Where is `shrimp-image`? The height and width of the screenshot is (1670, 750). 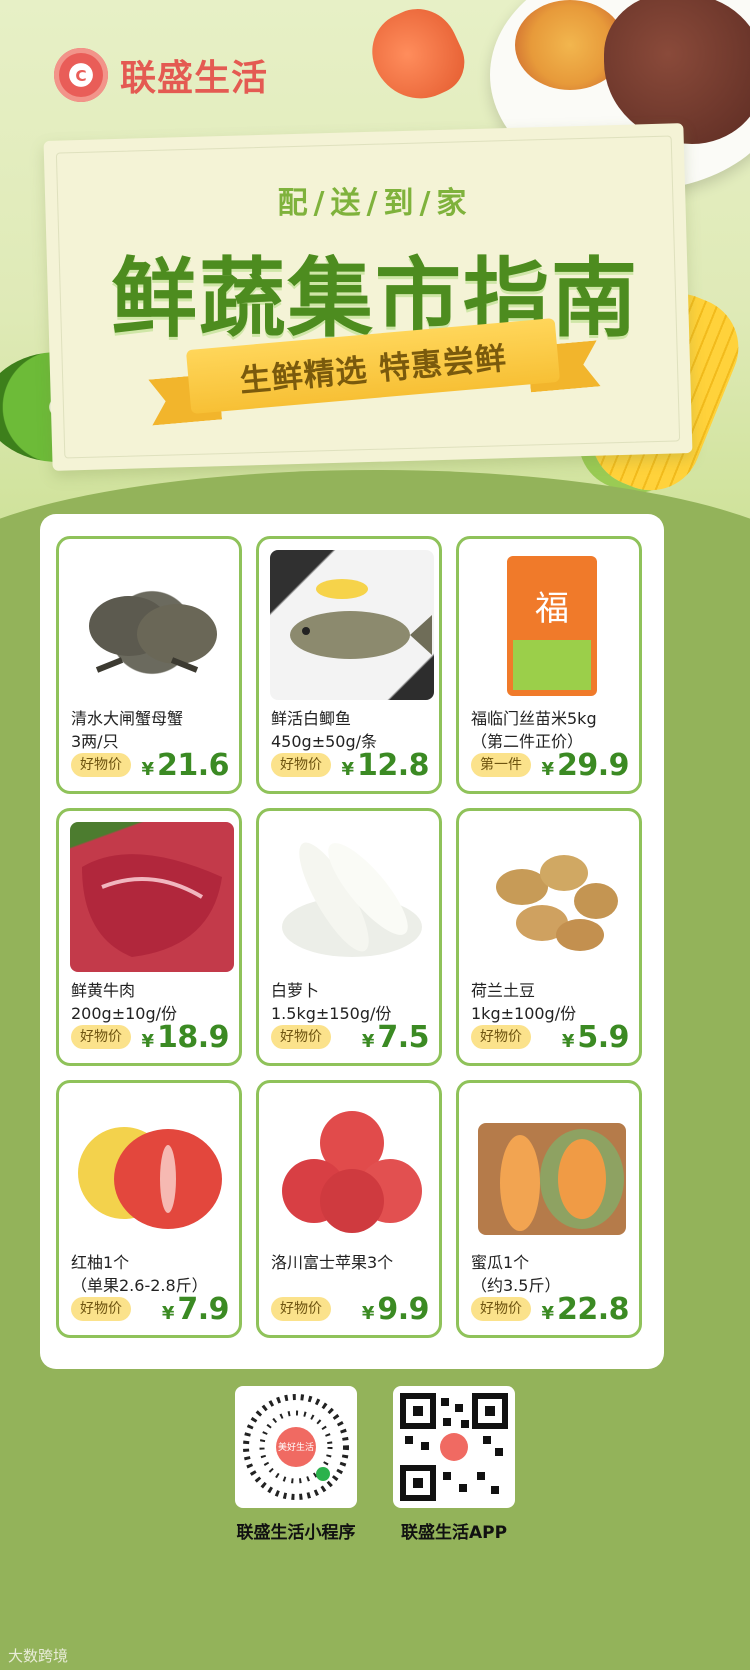 shrimp-image is located at coordinates (417, 57).